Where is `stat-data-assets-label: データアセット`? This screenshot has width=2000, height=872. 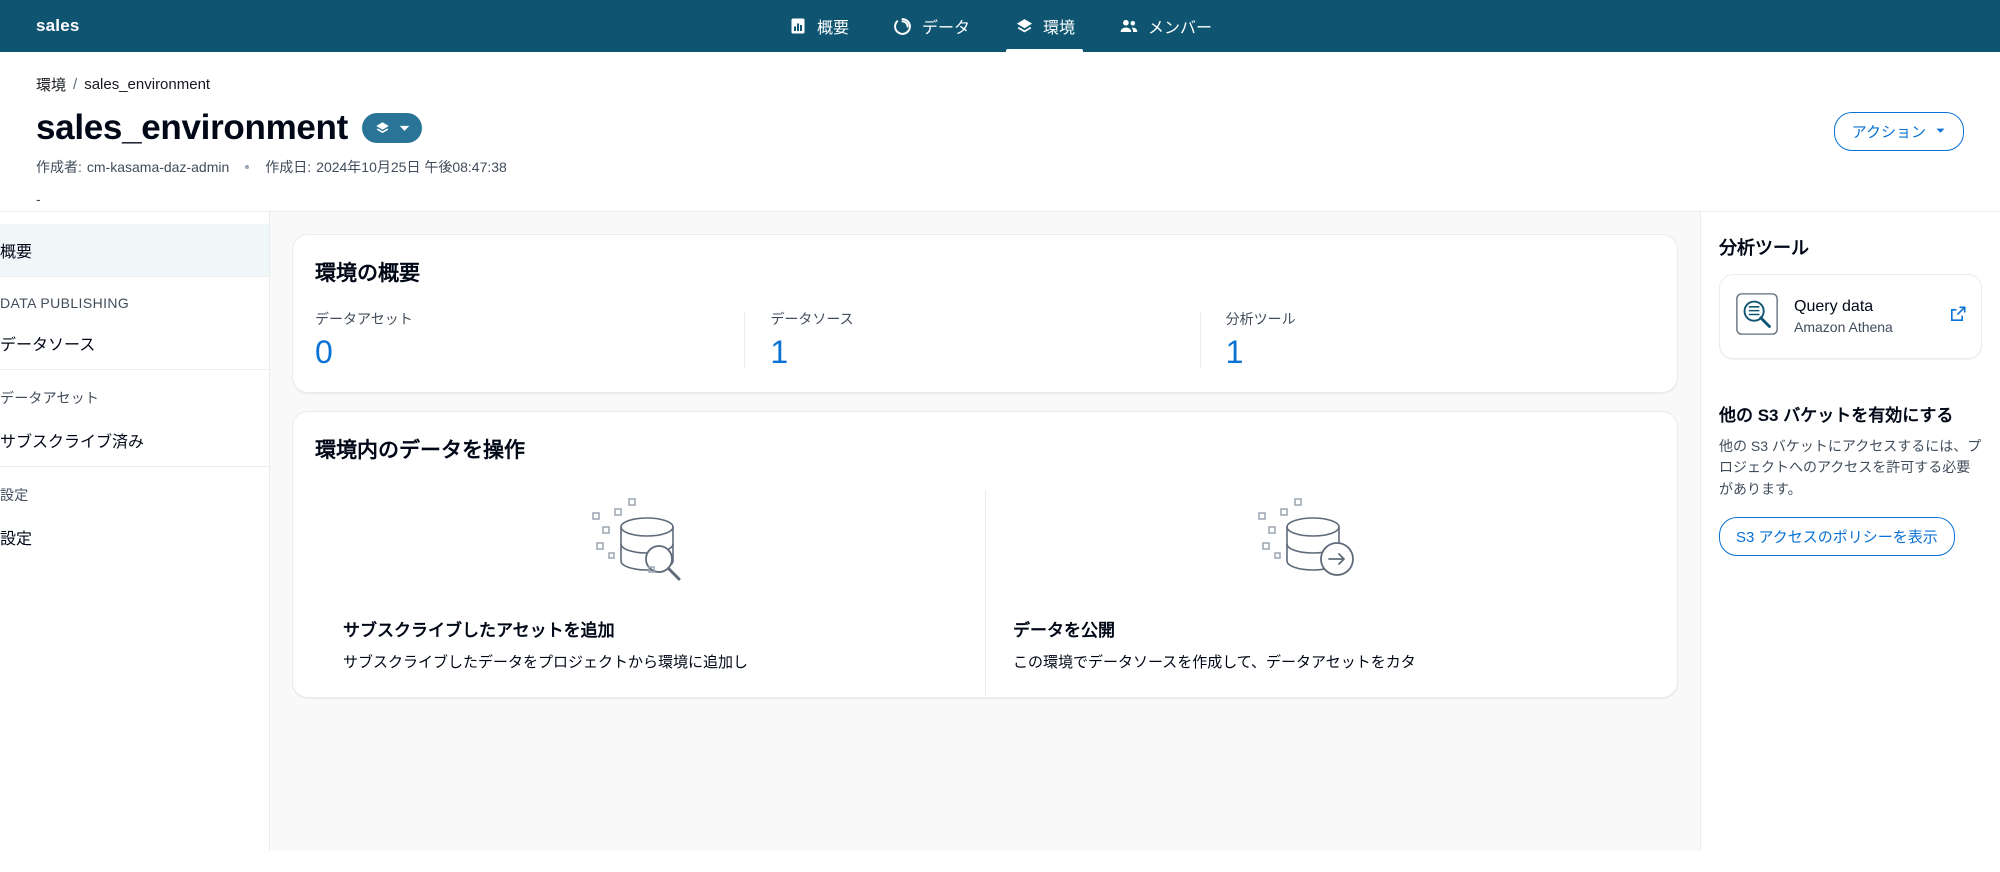
stat-data-assets-label: データアセット is located at coordinates (364, 318).